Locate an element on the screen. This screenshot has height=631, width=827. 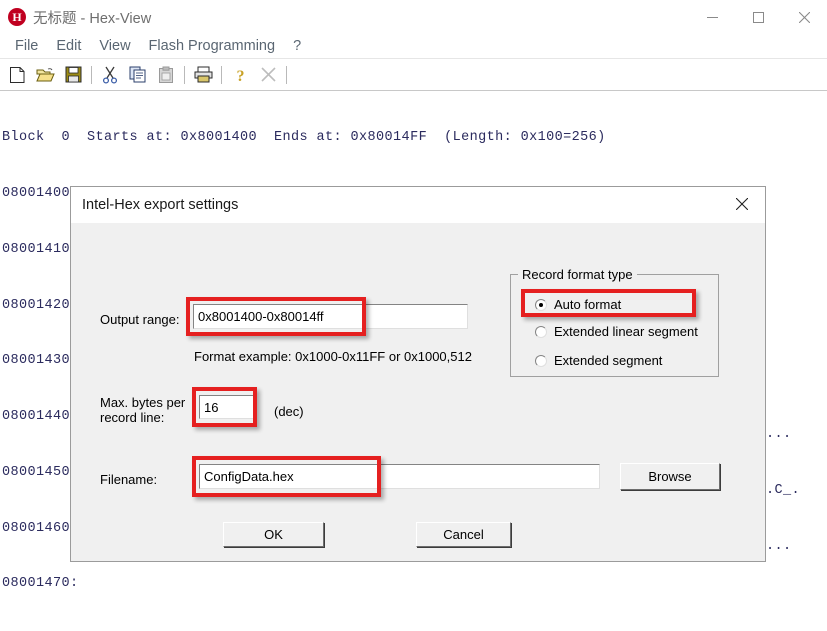
extended-linear-segment-label: Extended linear segment is located at coordinates (626, 331).